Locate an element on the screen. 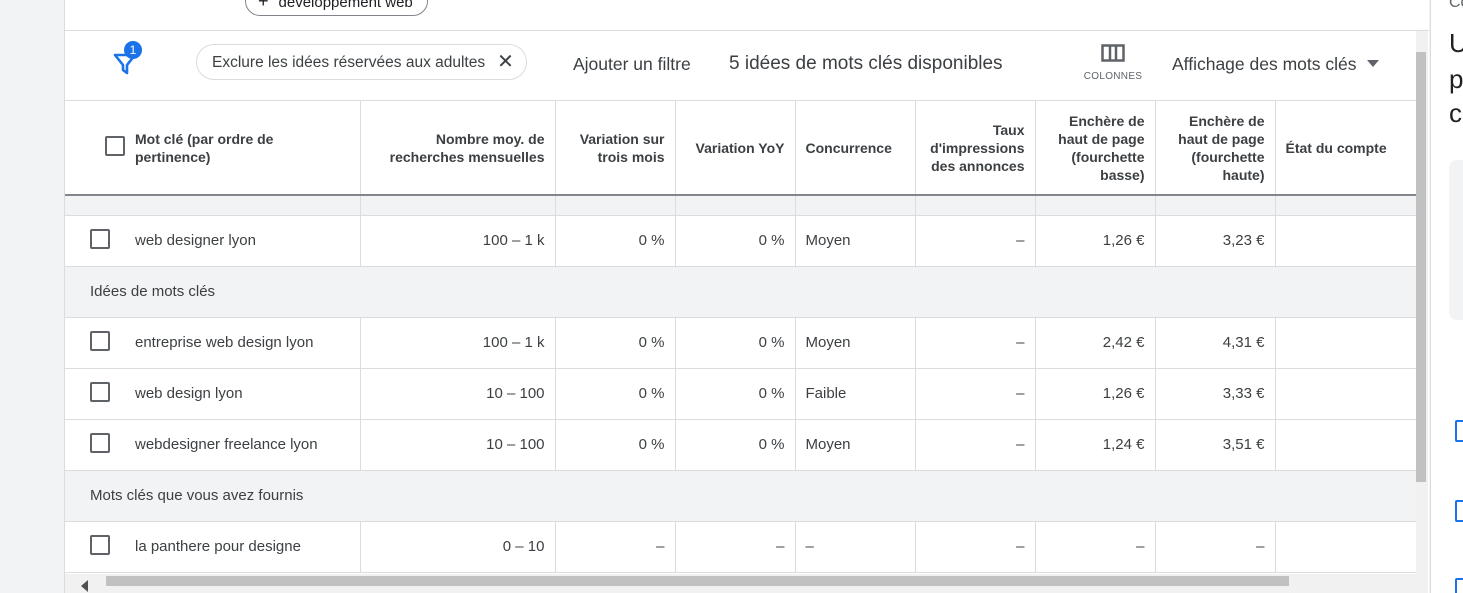  section-ideas-label: Idées de mots clés is located at coordinates (741, 292).